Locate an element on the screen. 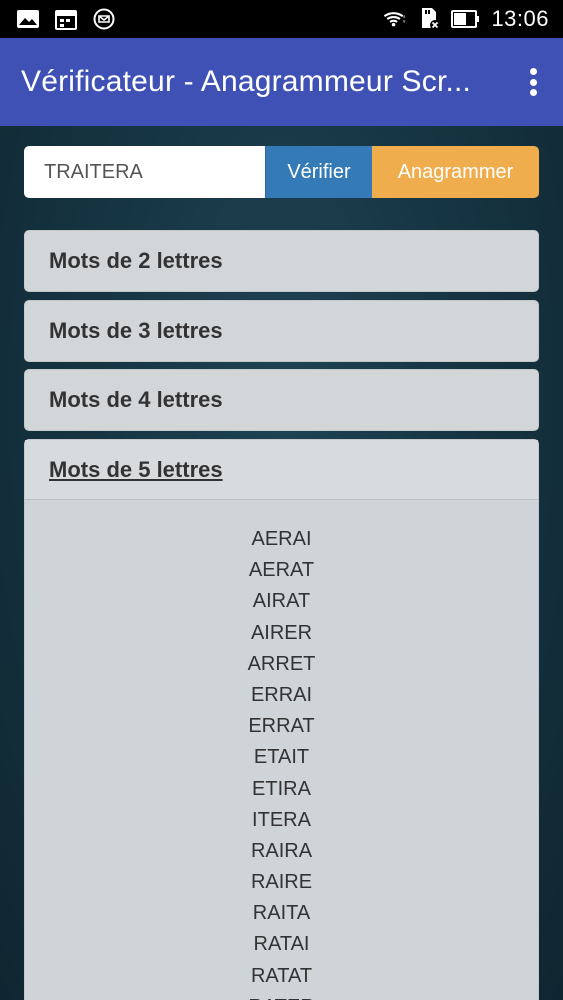  word-item: ERRAT is located at coordinates (281, 726).